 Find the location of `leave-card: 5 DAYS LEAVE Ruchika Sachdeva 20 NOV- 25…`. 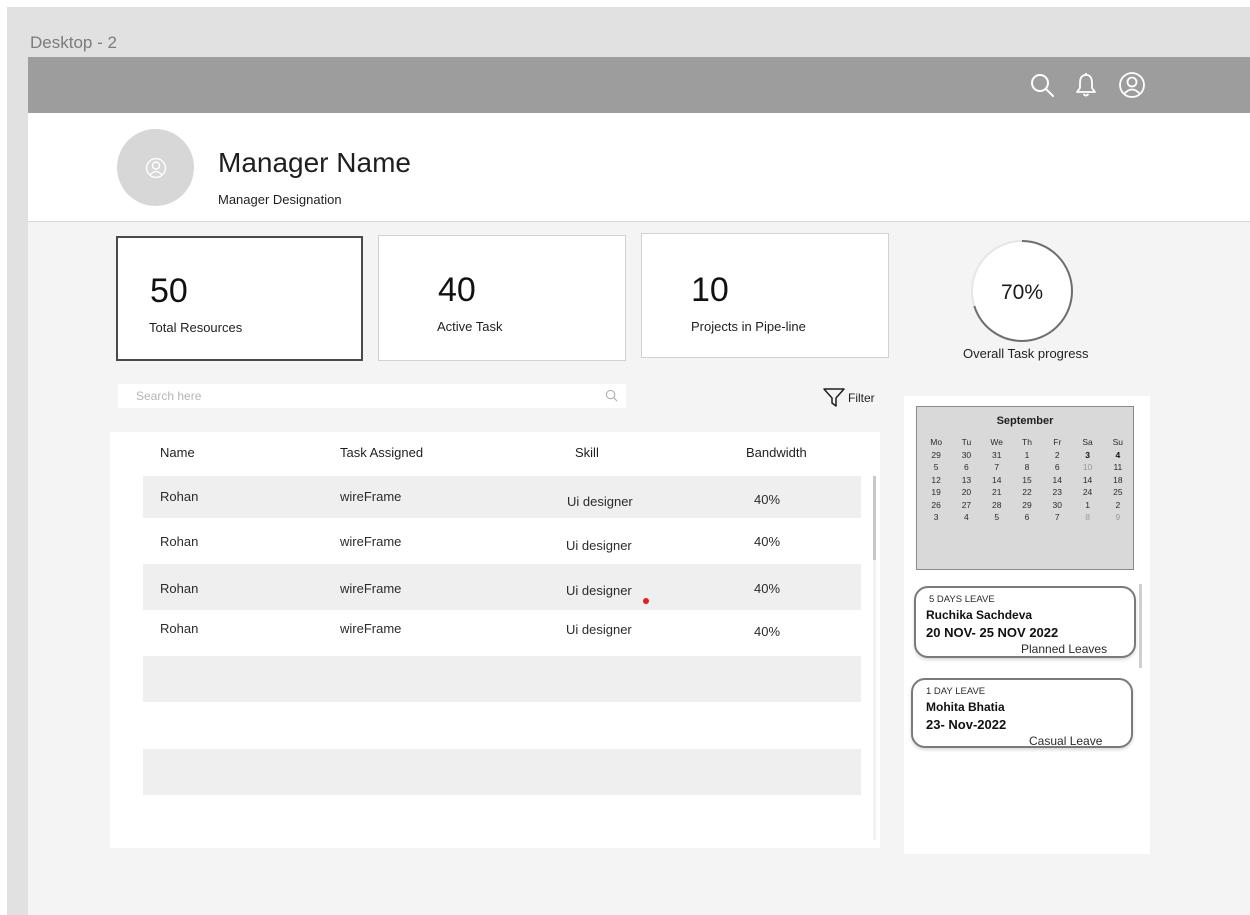

leave-card: 5 DAYS LEAVE Ruchika Sachdeva 20 NOV- 25… is located at coordinates (1025, 622).